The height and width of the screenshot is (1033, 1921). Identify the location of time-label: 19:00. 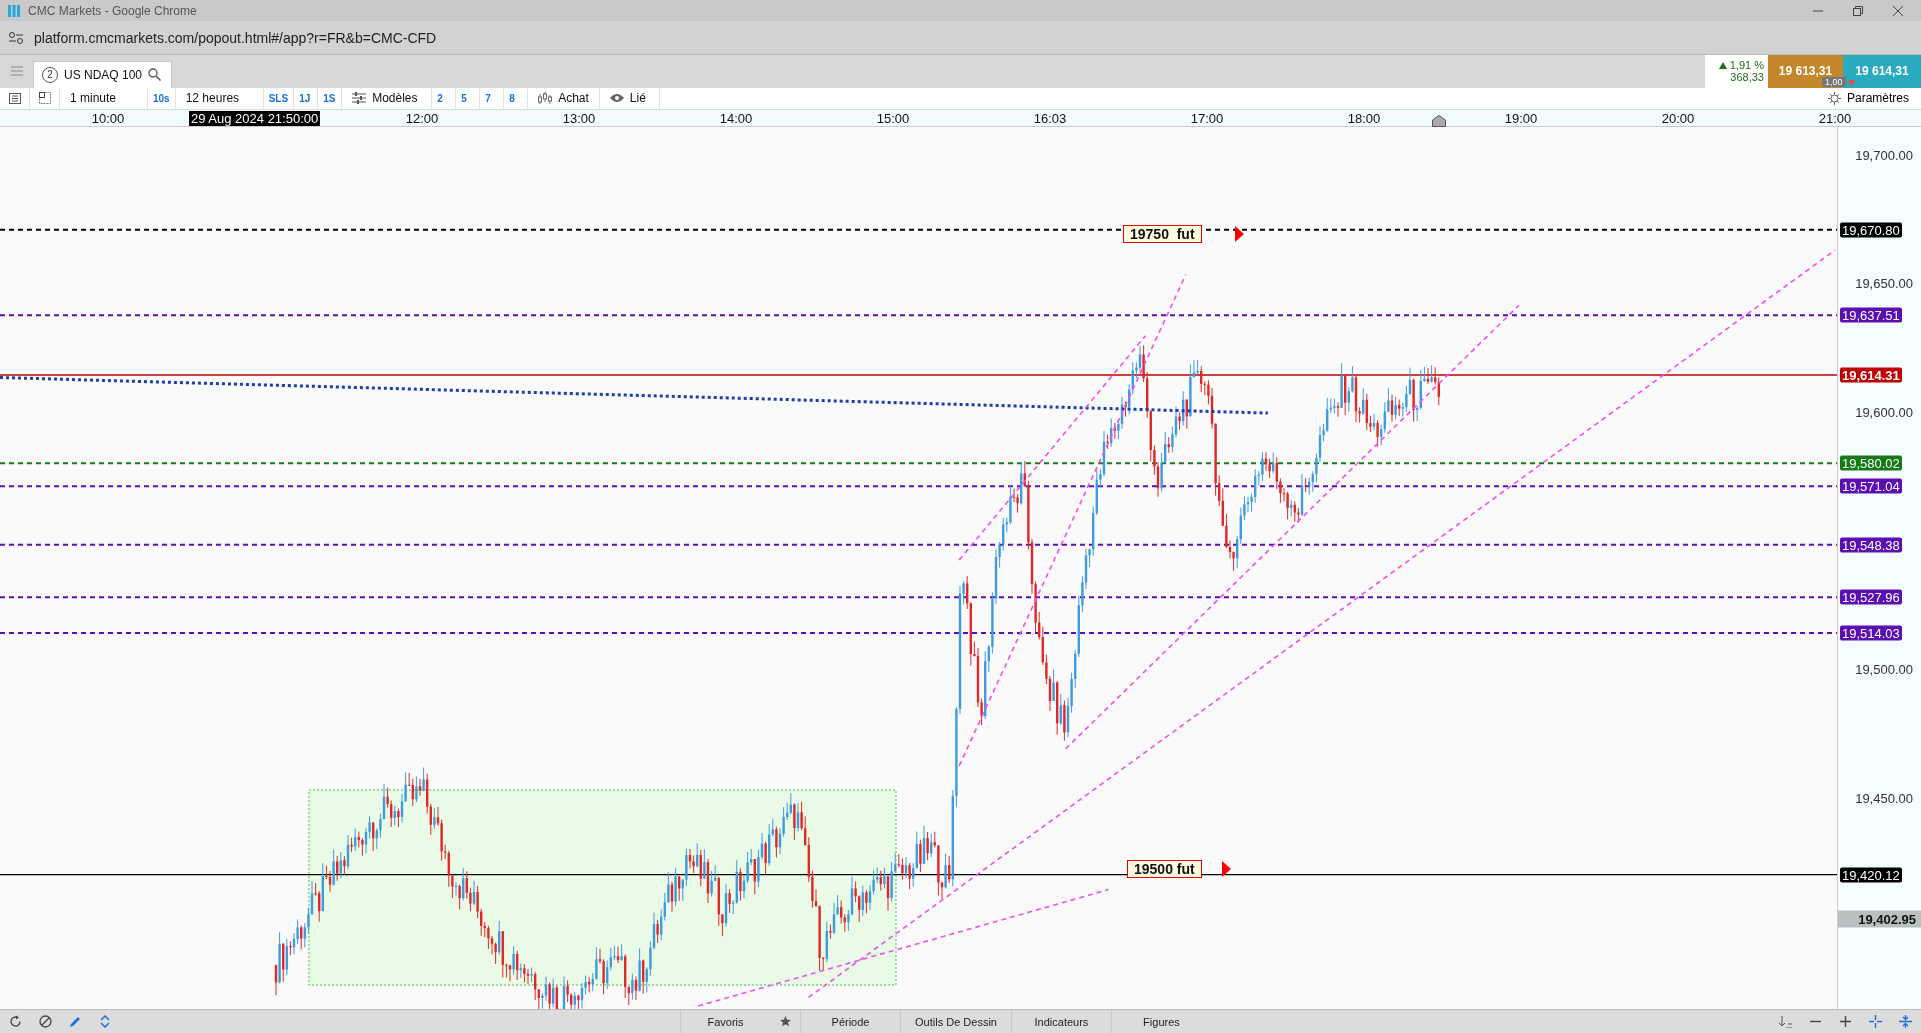
(1521, 118).